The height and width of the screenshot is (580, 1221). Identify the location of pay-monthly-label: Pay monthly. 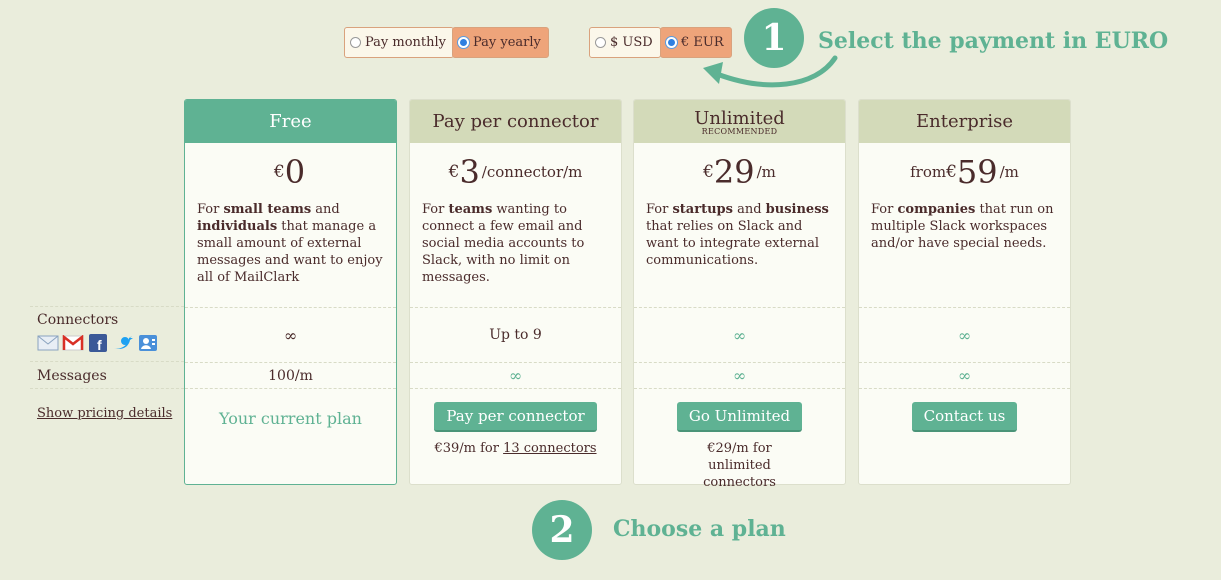
(406, 42).